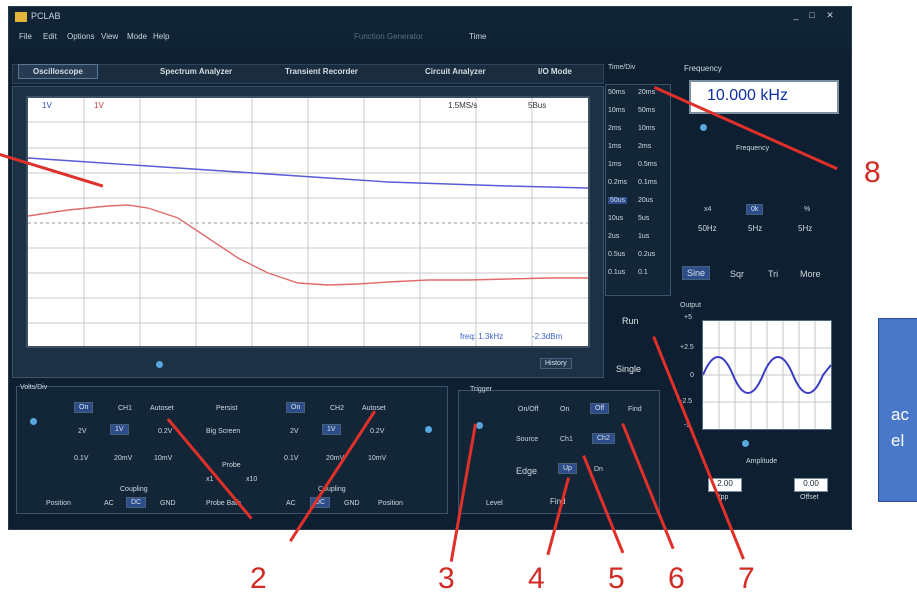 The width and height of the screenshot is (917, 604). Describe the element at coordinates (643, 272) in the screenshot. I see `timebase-option: 0.1` at that location.